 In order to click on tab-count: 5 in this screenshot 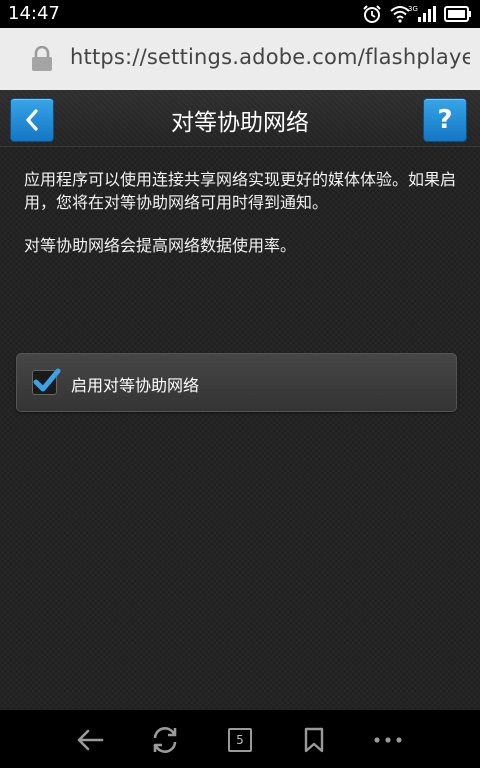, I will do `click(240, 740)`.